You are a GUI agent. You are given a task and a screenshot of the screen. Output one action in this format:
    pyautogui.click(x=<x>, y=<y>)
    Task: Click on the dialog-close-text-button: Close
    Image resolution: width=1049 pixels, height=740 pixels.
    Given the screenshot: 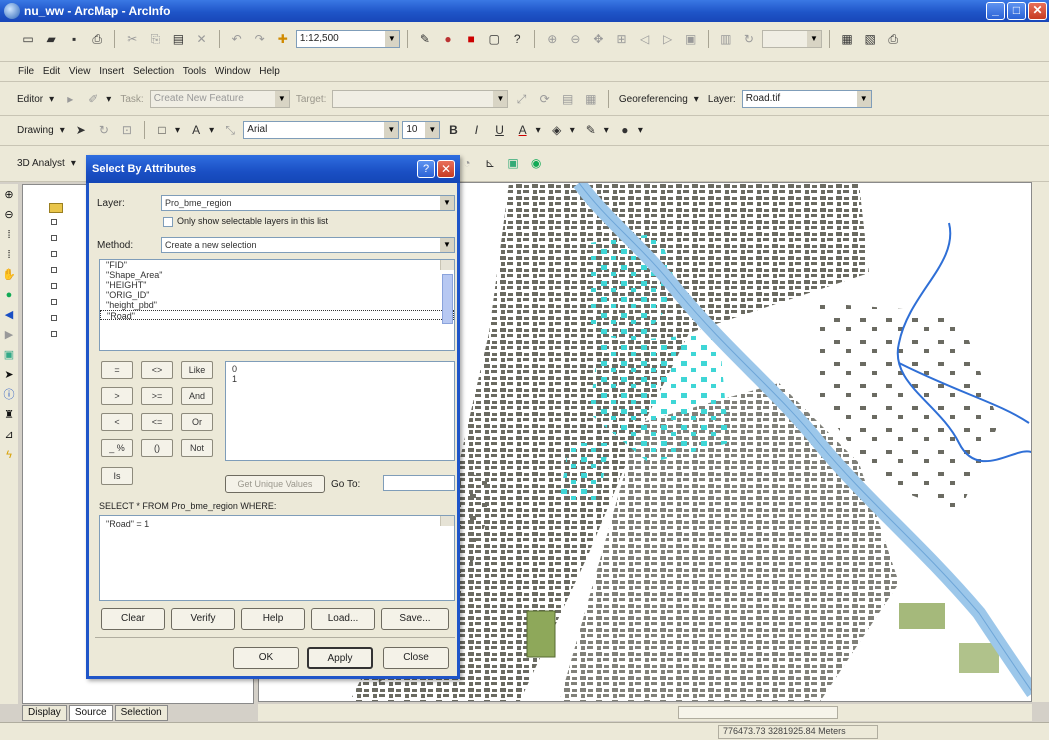 What is the action you would take?
    pyautogui.click(x=416, y=658)
    